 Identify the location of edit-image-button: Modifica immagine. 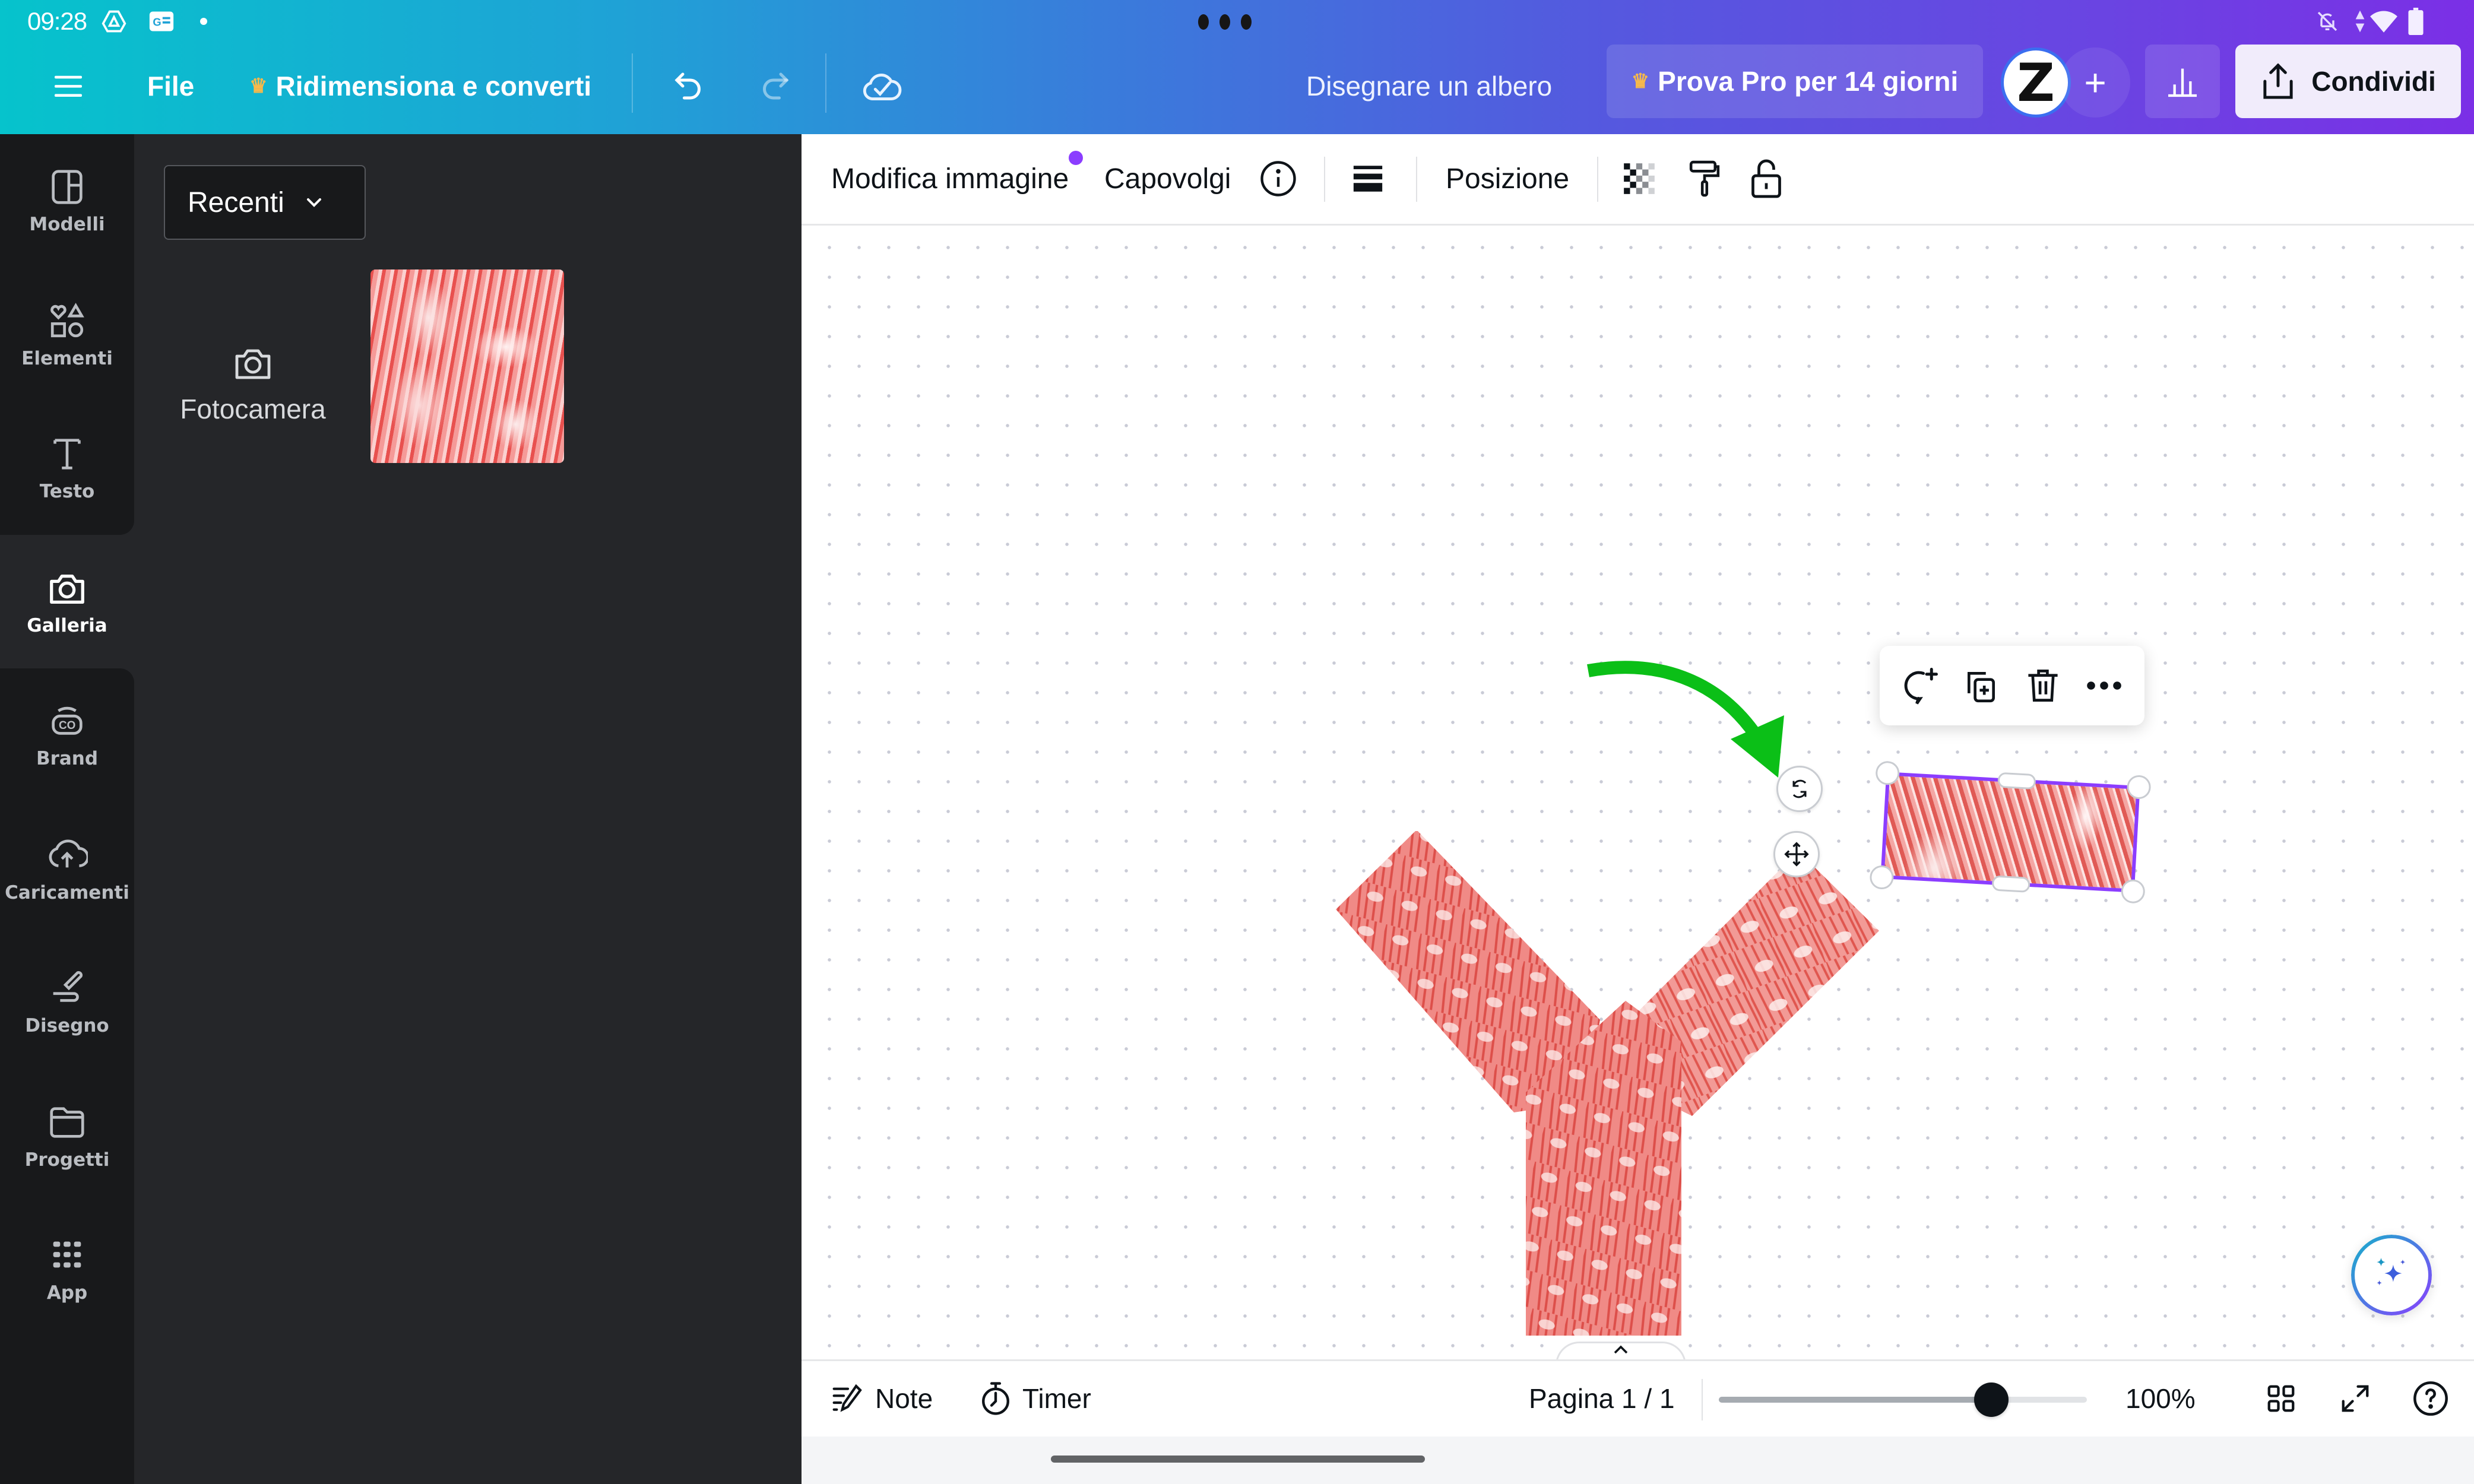
(950, 178).